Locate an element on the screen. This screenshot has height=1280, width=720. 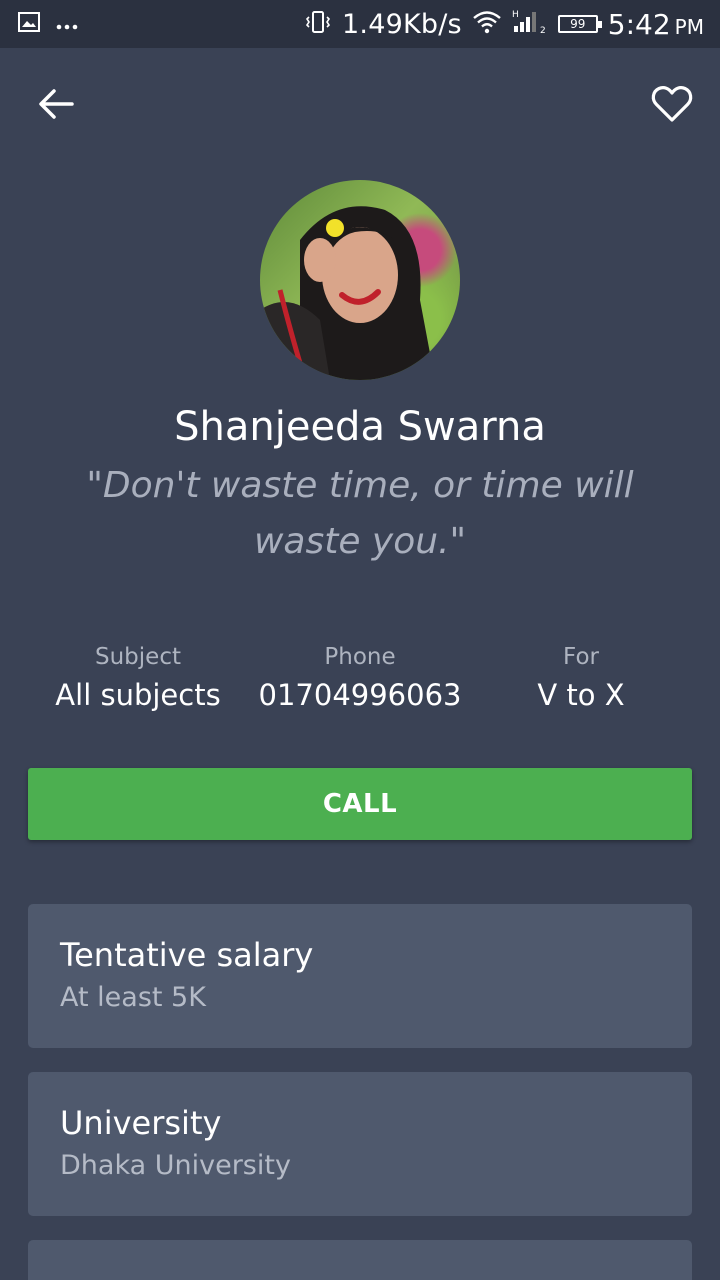
detail-subject: Subject All subjects is located at coordinates (138, 678).